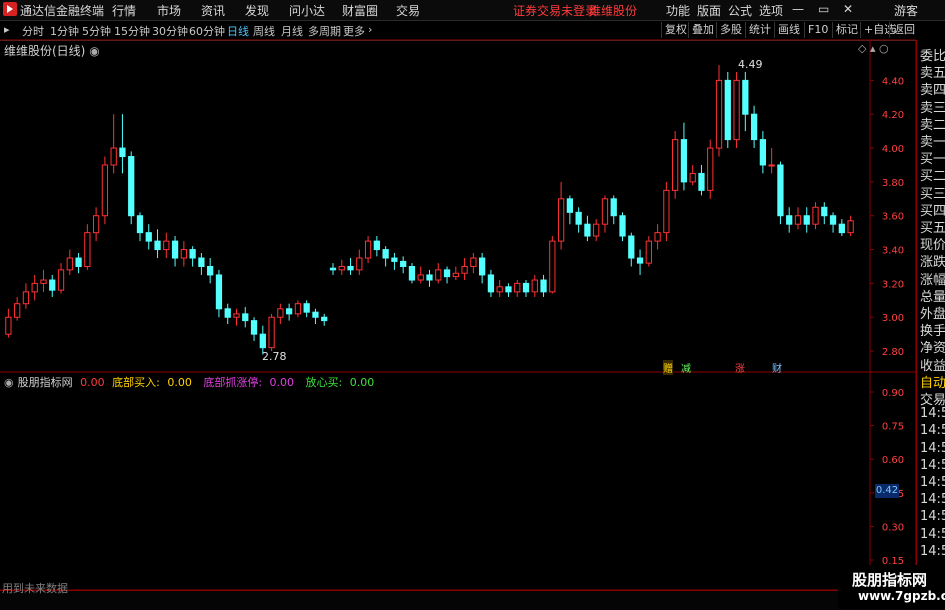  Describe the element at coordinates (932, 91) in the screenshot. I see `quote-row-label: 卖四` at that location.